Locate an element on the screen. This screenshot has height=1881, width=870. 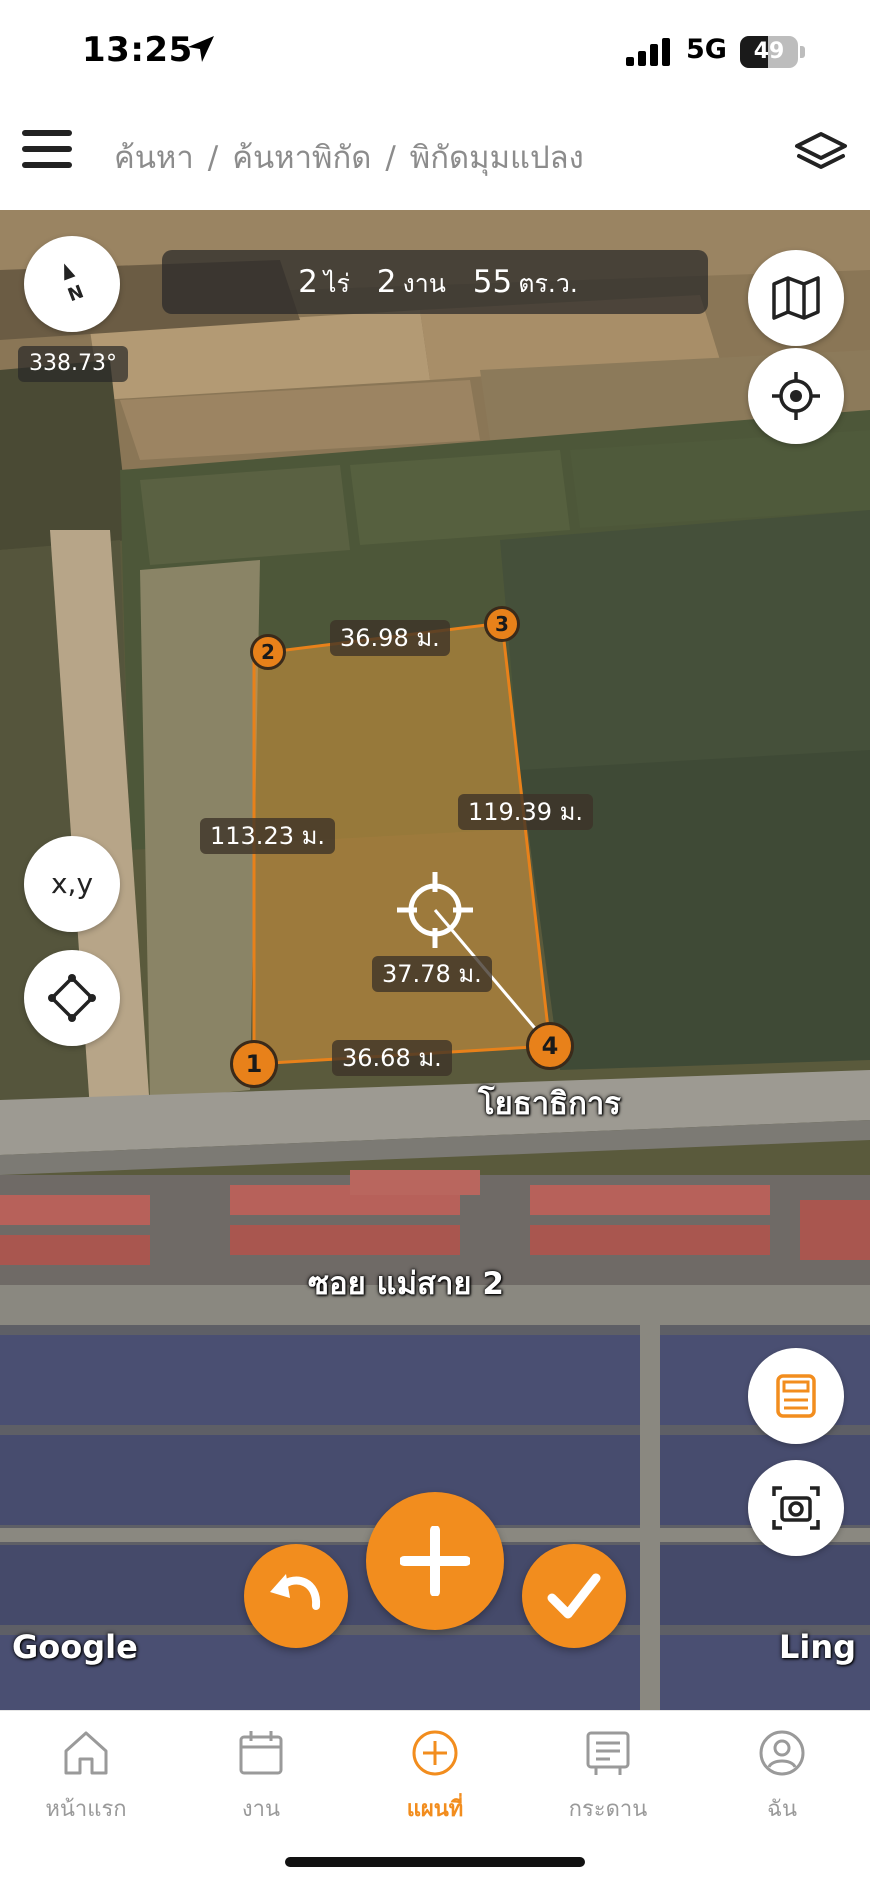
vertex-mode-button is located at coordinates (72, 998).